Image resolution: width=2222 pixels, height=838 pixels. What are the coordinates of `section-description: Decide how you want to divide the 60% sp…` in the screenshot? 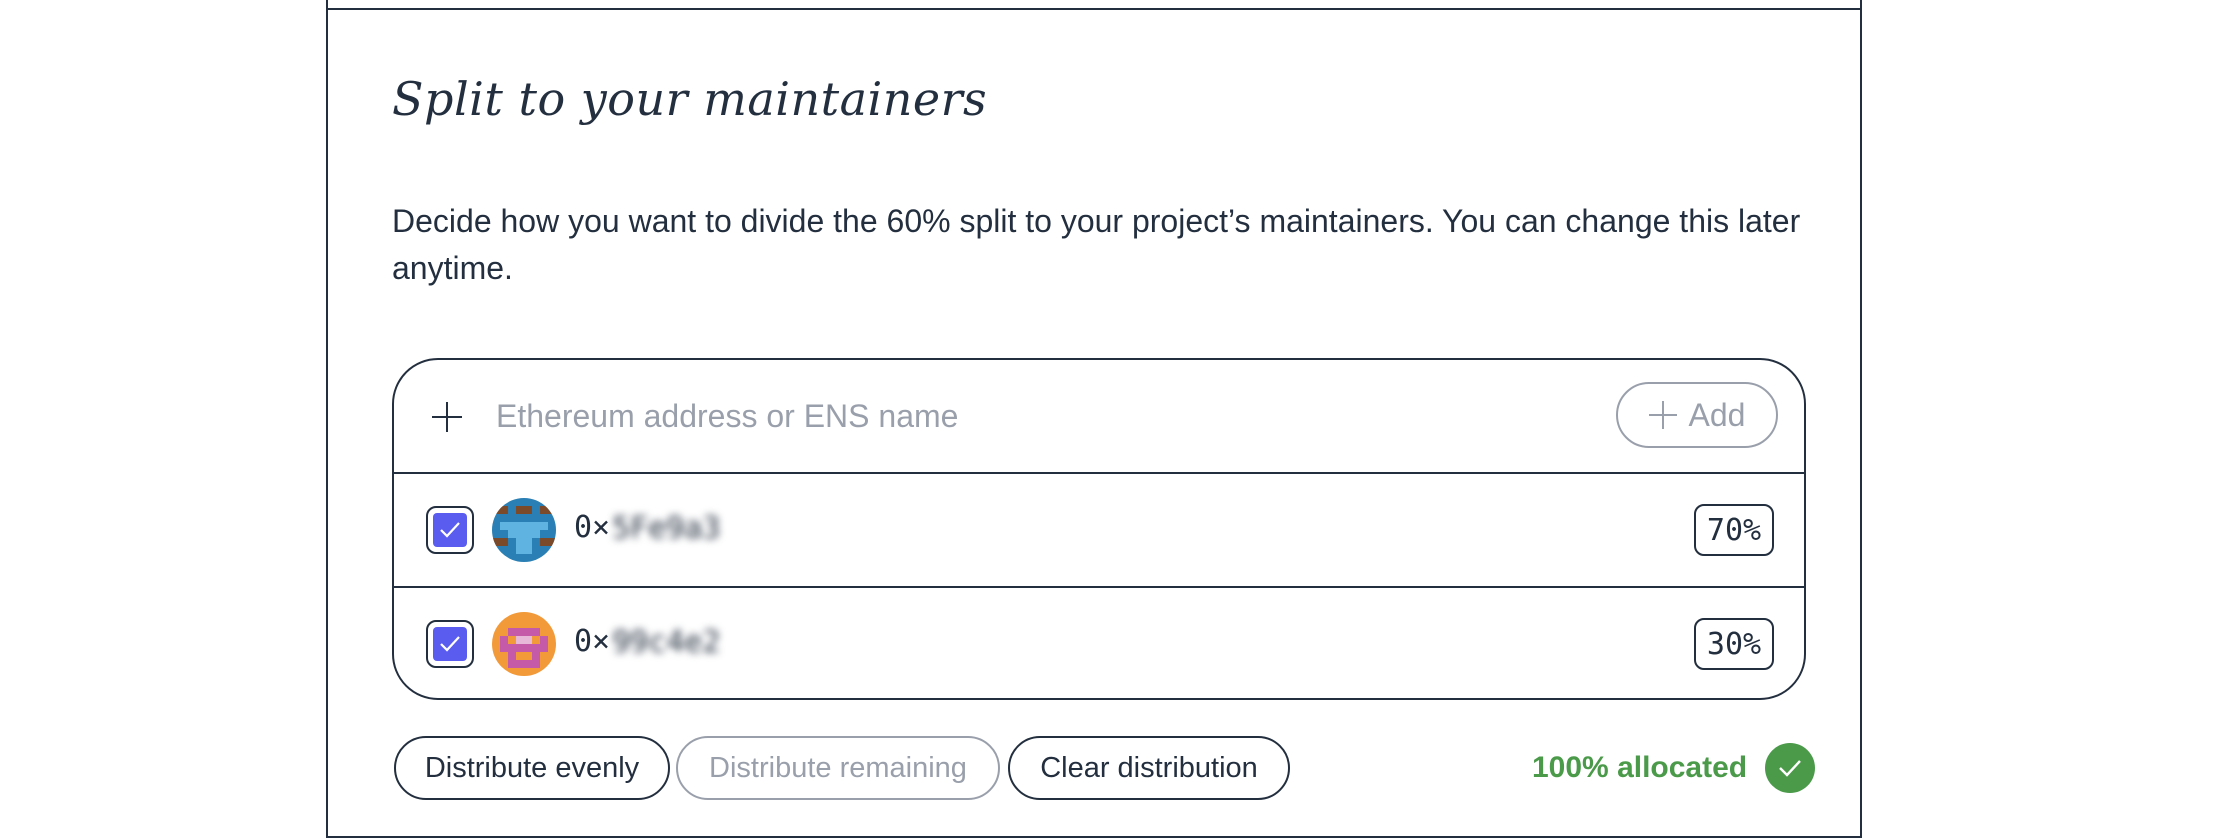 It's located at (1096, 244).